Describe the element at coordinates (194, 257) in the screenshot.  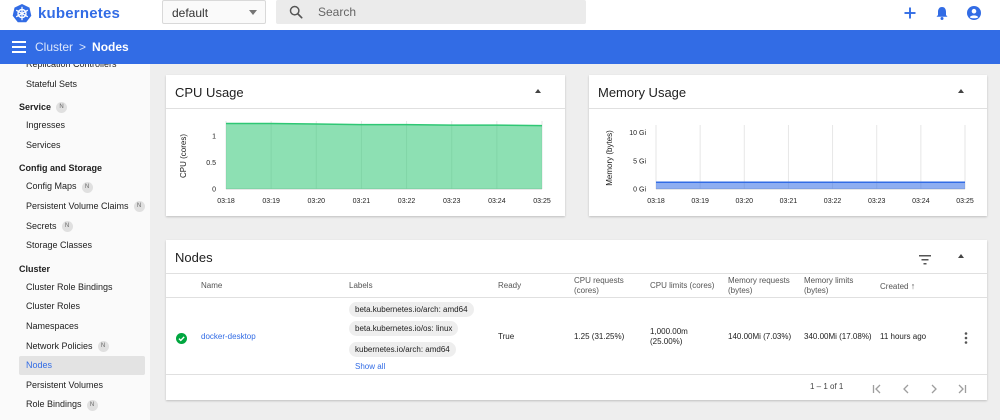
I see `nodes-card-title: Nodes` at that location.